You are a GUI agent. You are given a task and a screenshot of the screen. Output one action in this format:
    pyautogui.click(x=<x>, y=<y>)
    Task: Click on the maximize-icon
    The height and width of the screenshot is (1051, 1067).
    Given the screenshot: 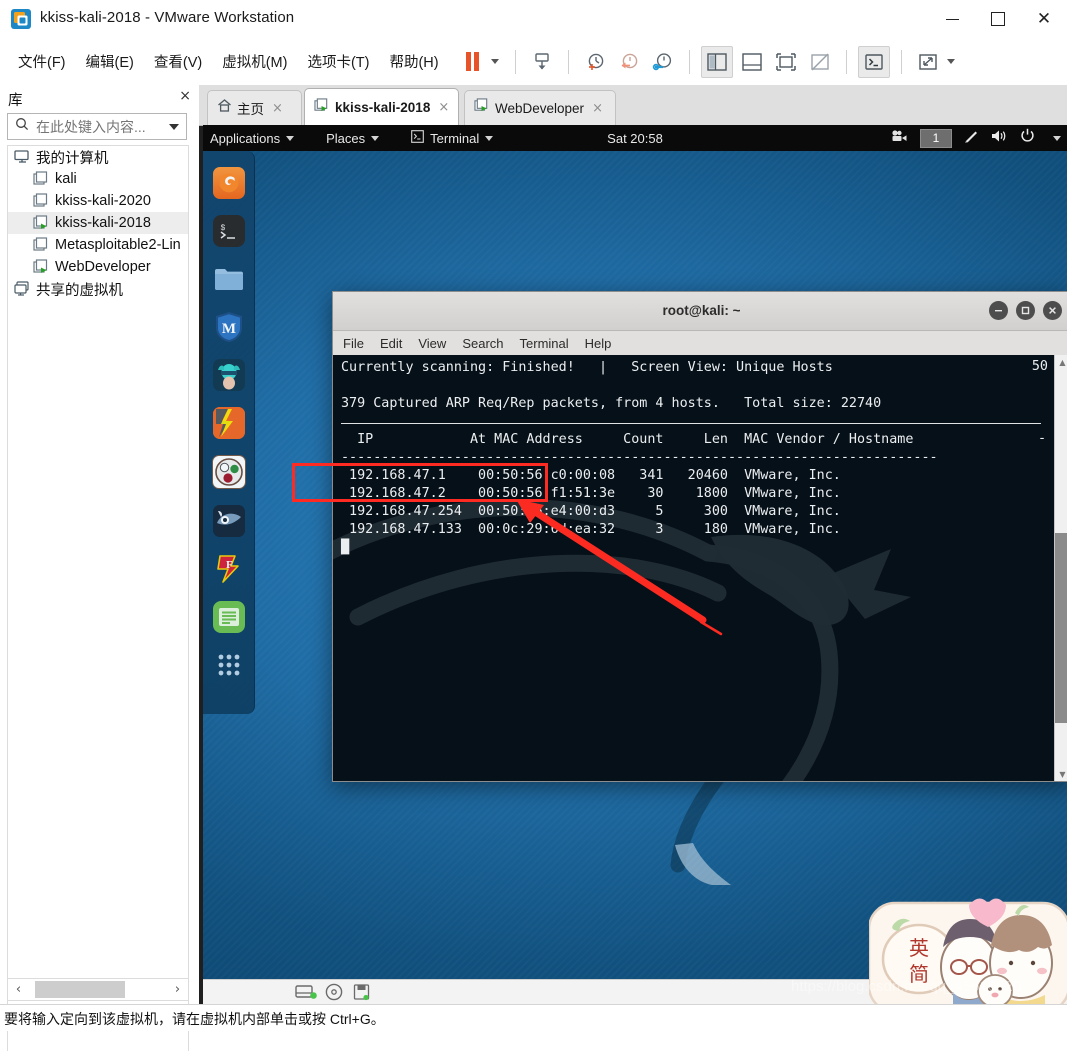 What is the action you would take?
    pyautogui.click(x=998, y=19)
    